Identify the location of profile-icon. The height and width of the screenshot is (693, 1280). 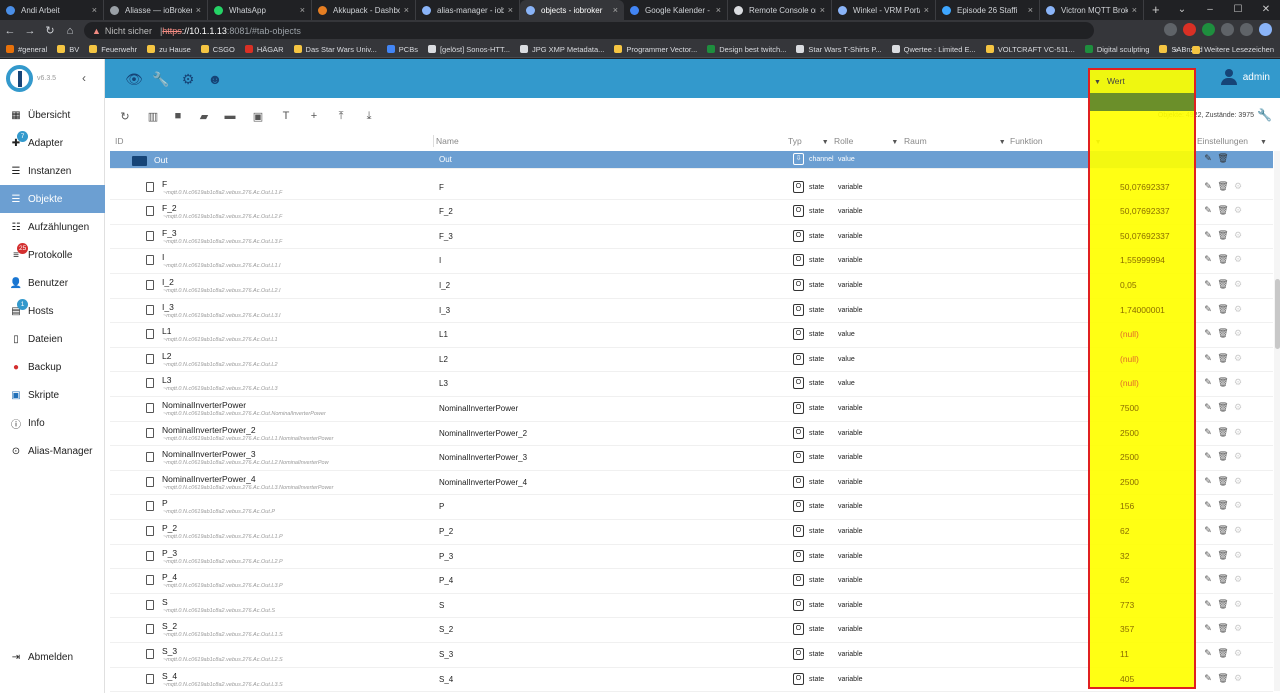
(1265, 29).